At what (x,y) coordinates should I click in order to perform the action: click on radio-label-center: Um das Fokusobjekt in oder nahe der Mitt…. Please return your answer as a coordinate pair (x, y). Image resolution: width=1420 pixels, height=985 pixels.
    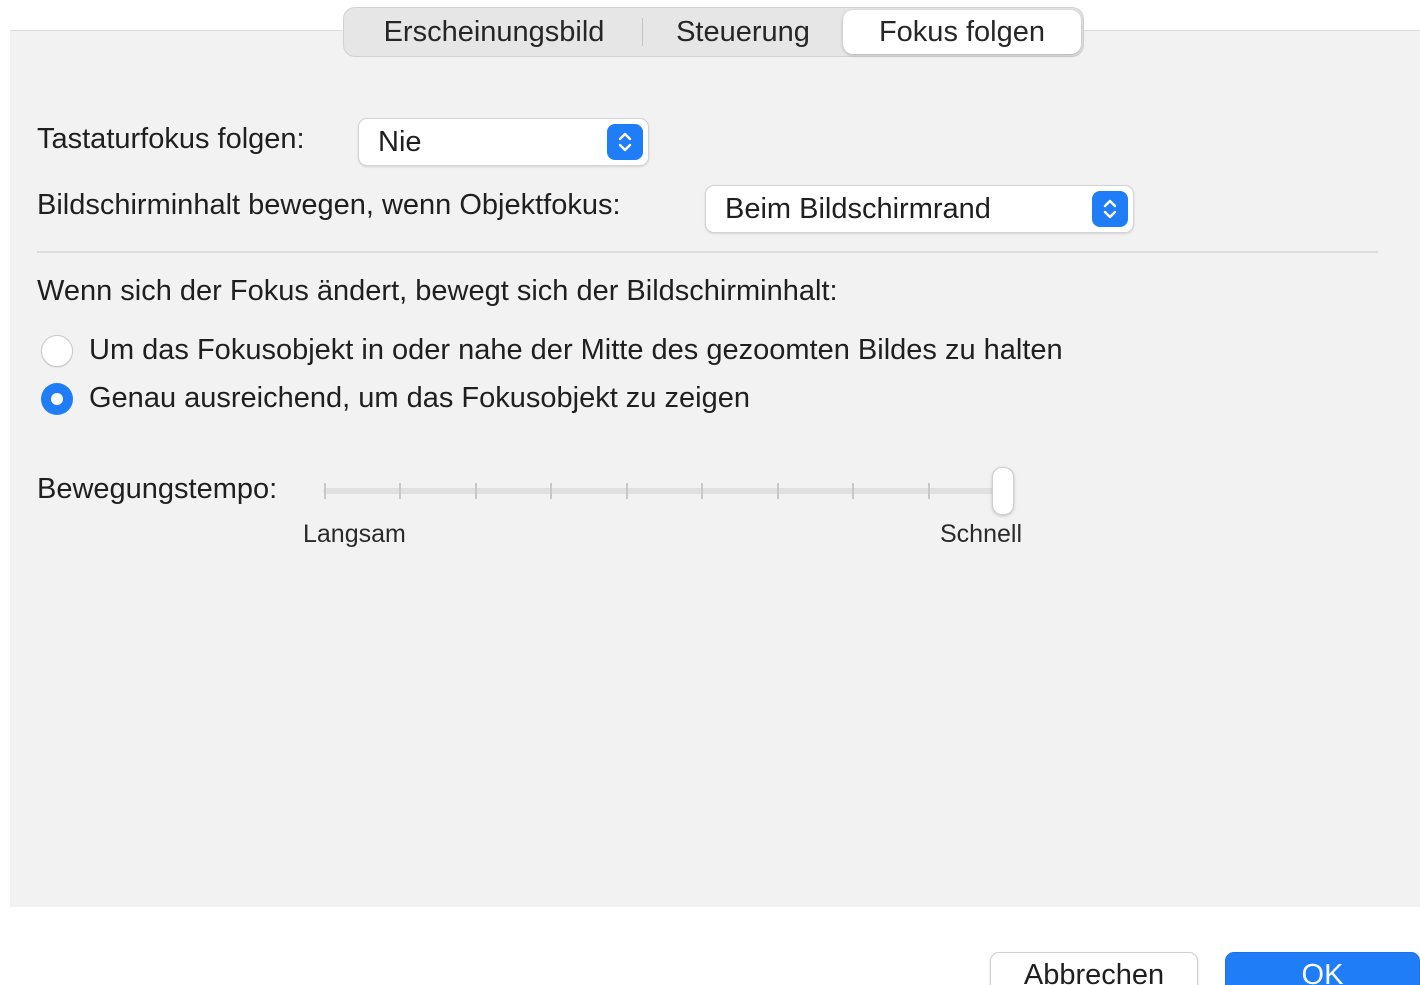
    Looking at the image, I should click on (576, 350).